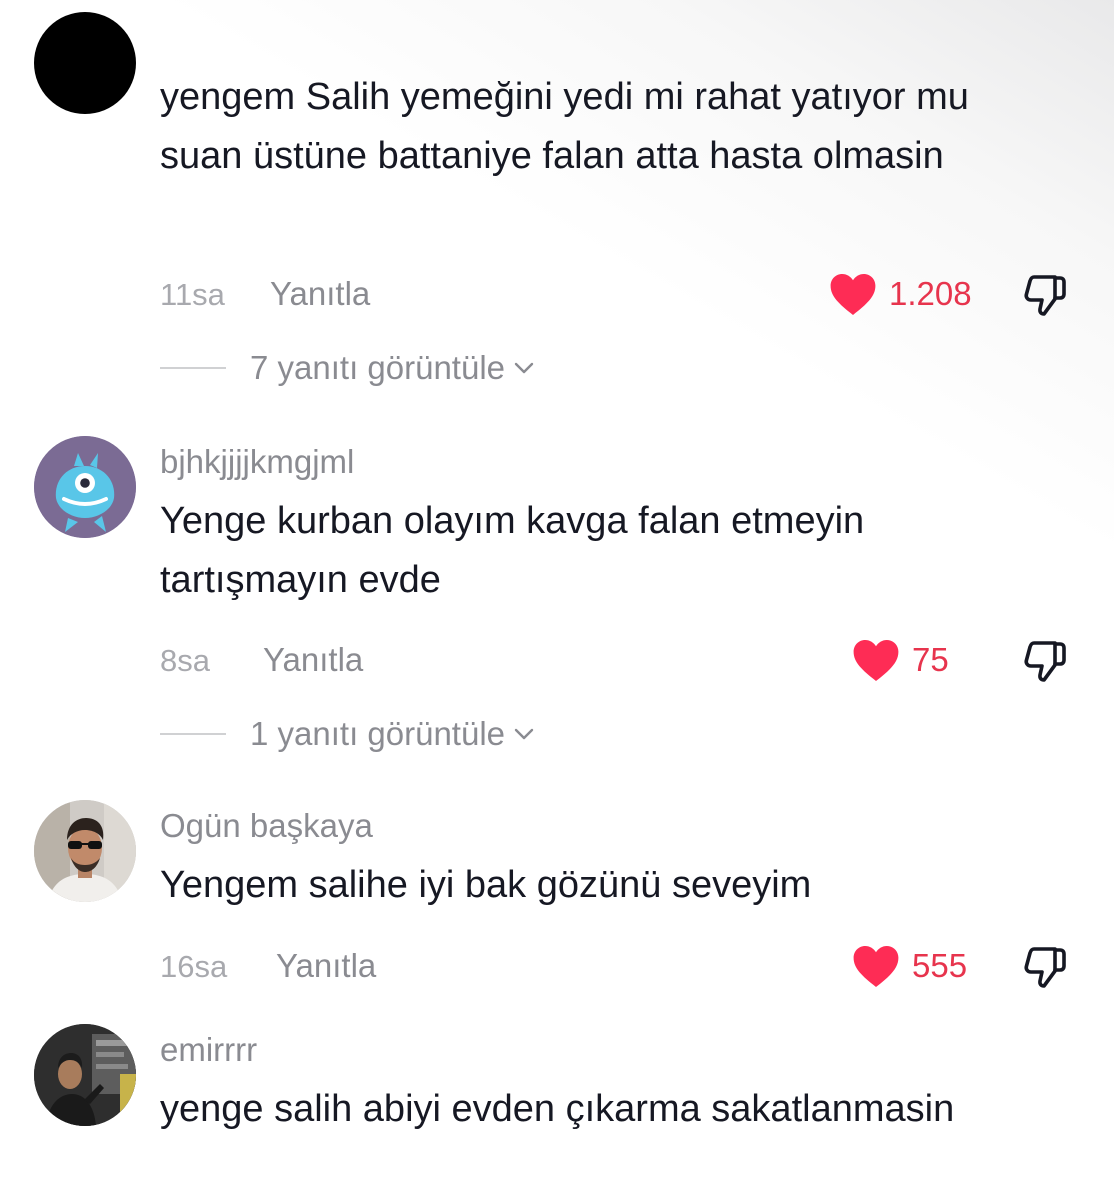 This screenshot has width=1114, height=1200. I want to click on like-button: 555, so click(909, 966).